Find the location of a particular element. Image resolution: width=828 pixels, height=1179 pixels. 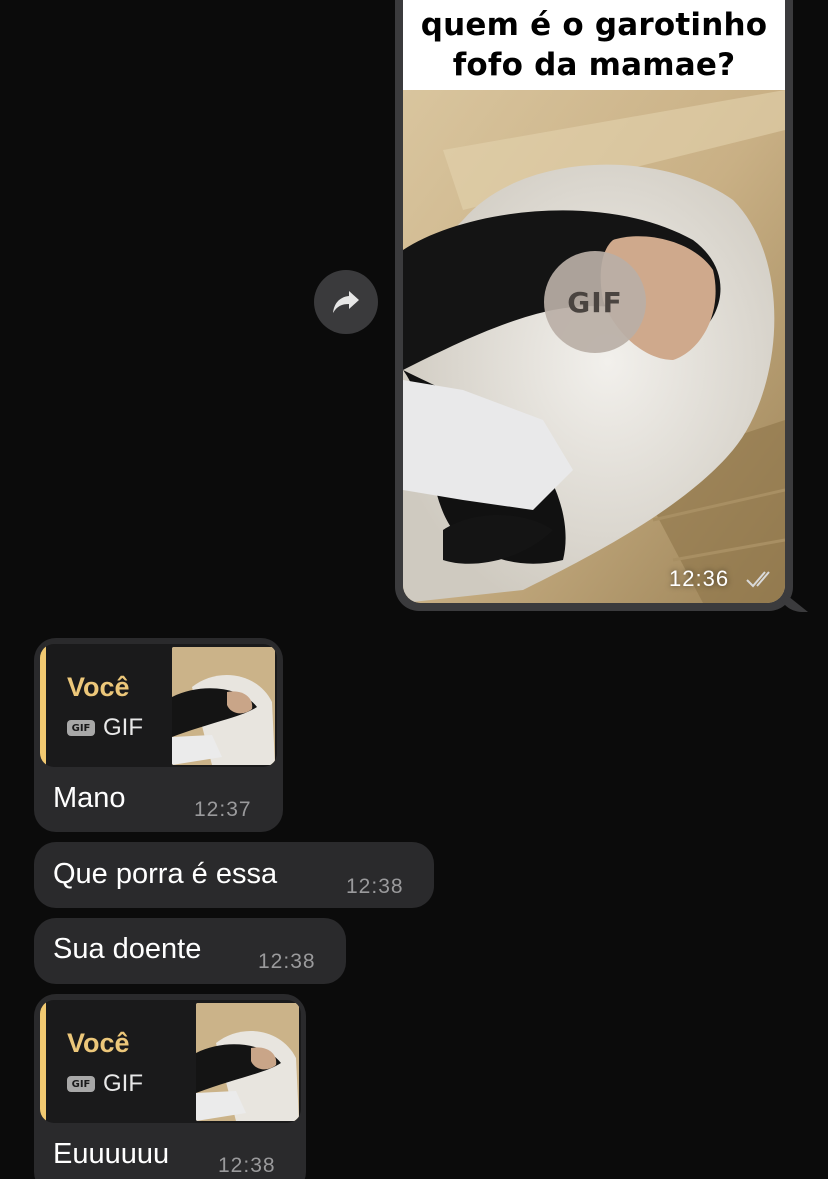

message-text: Sua doente is located at coordinates (127, 949).